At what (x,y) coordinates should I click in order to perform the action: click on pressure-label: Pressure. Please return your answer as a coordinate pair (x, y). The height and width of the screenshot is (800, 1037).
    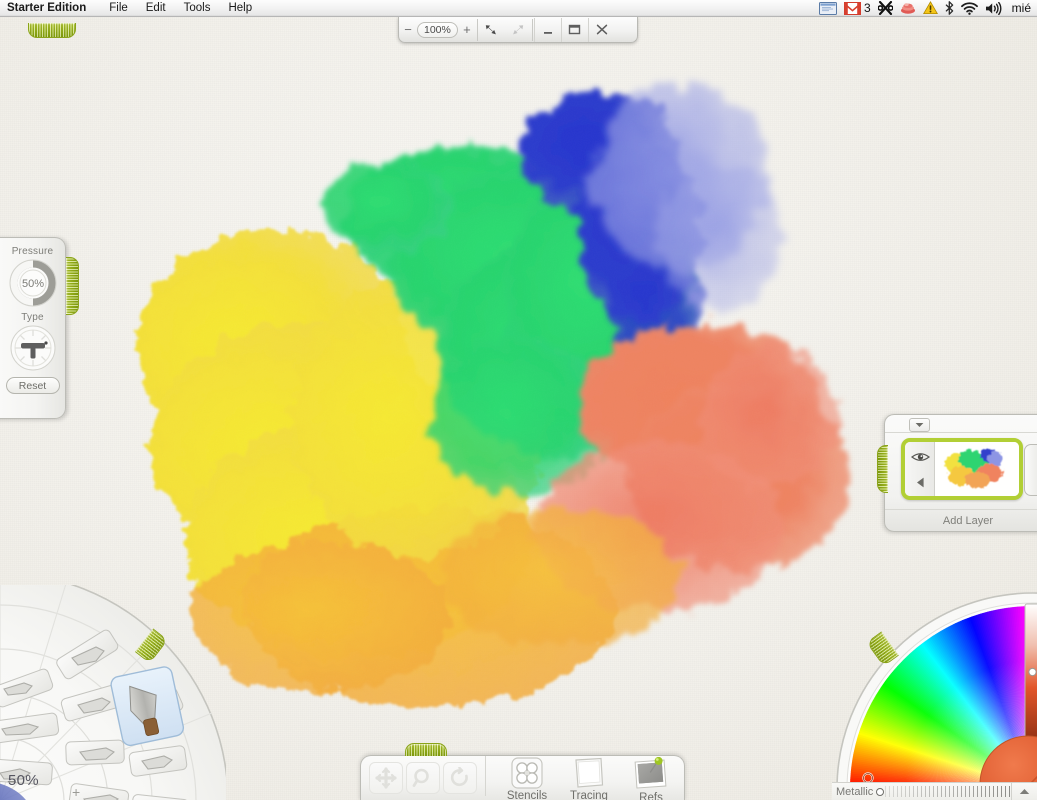
    Looking at the image, I should click on (32, 251).